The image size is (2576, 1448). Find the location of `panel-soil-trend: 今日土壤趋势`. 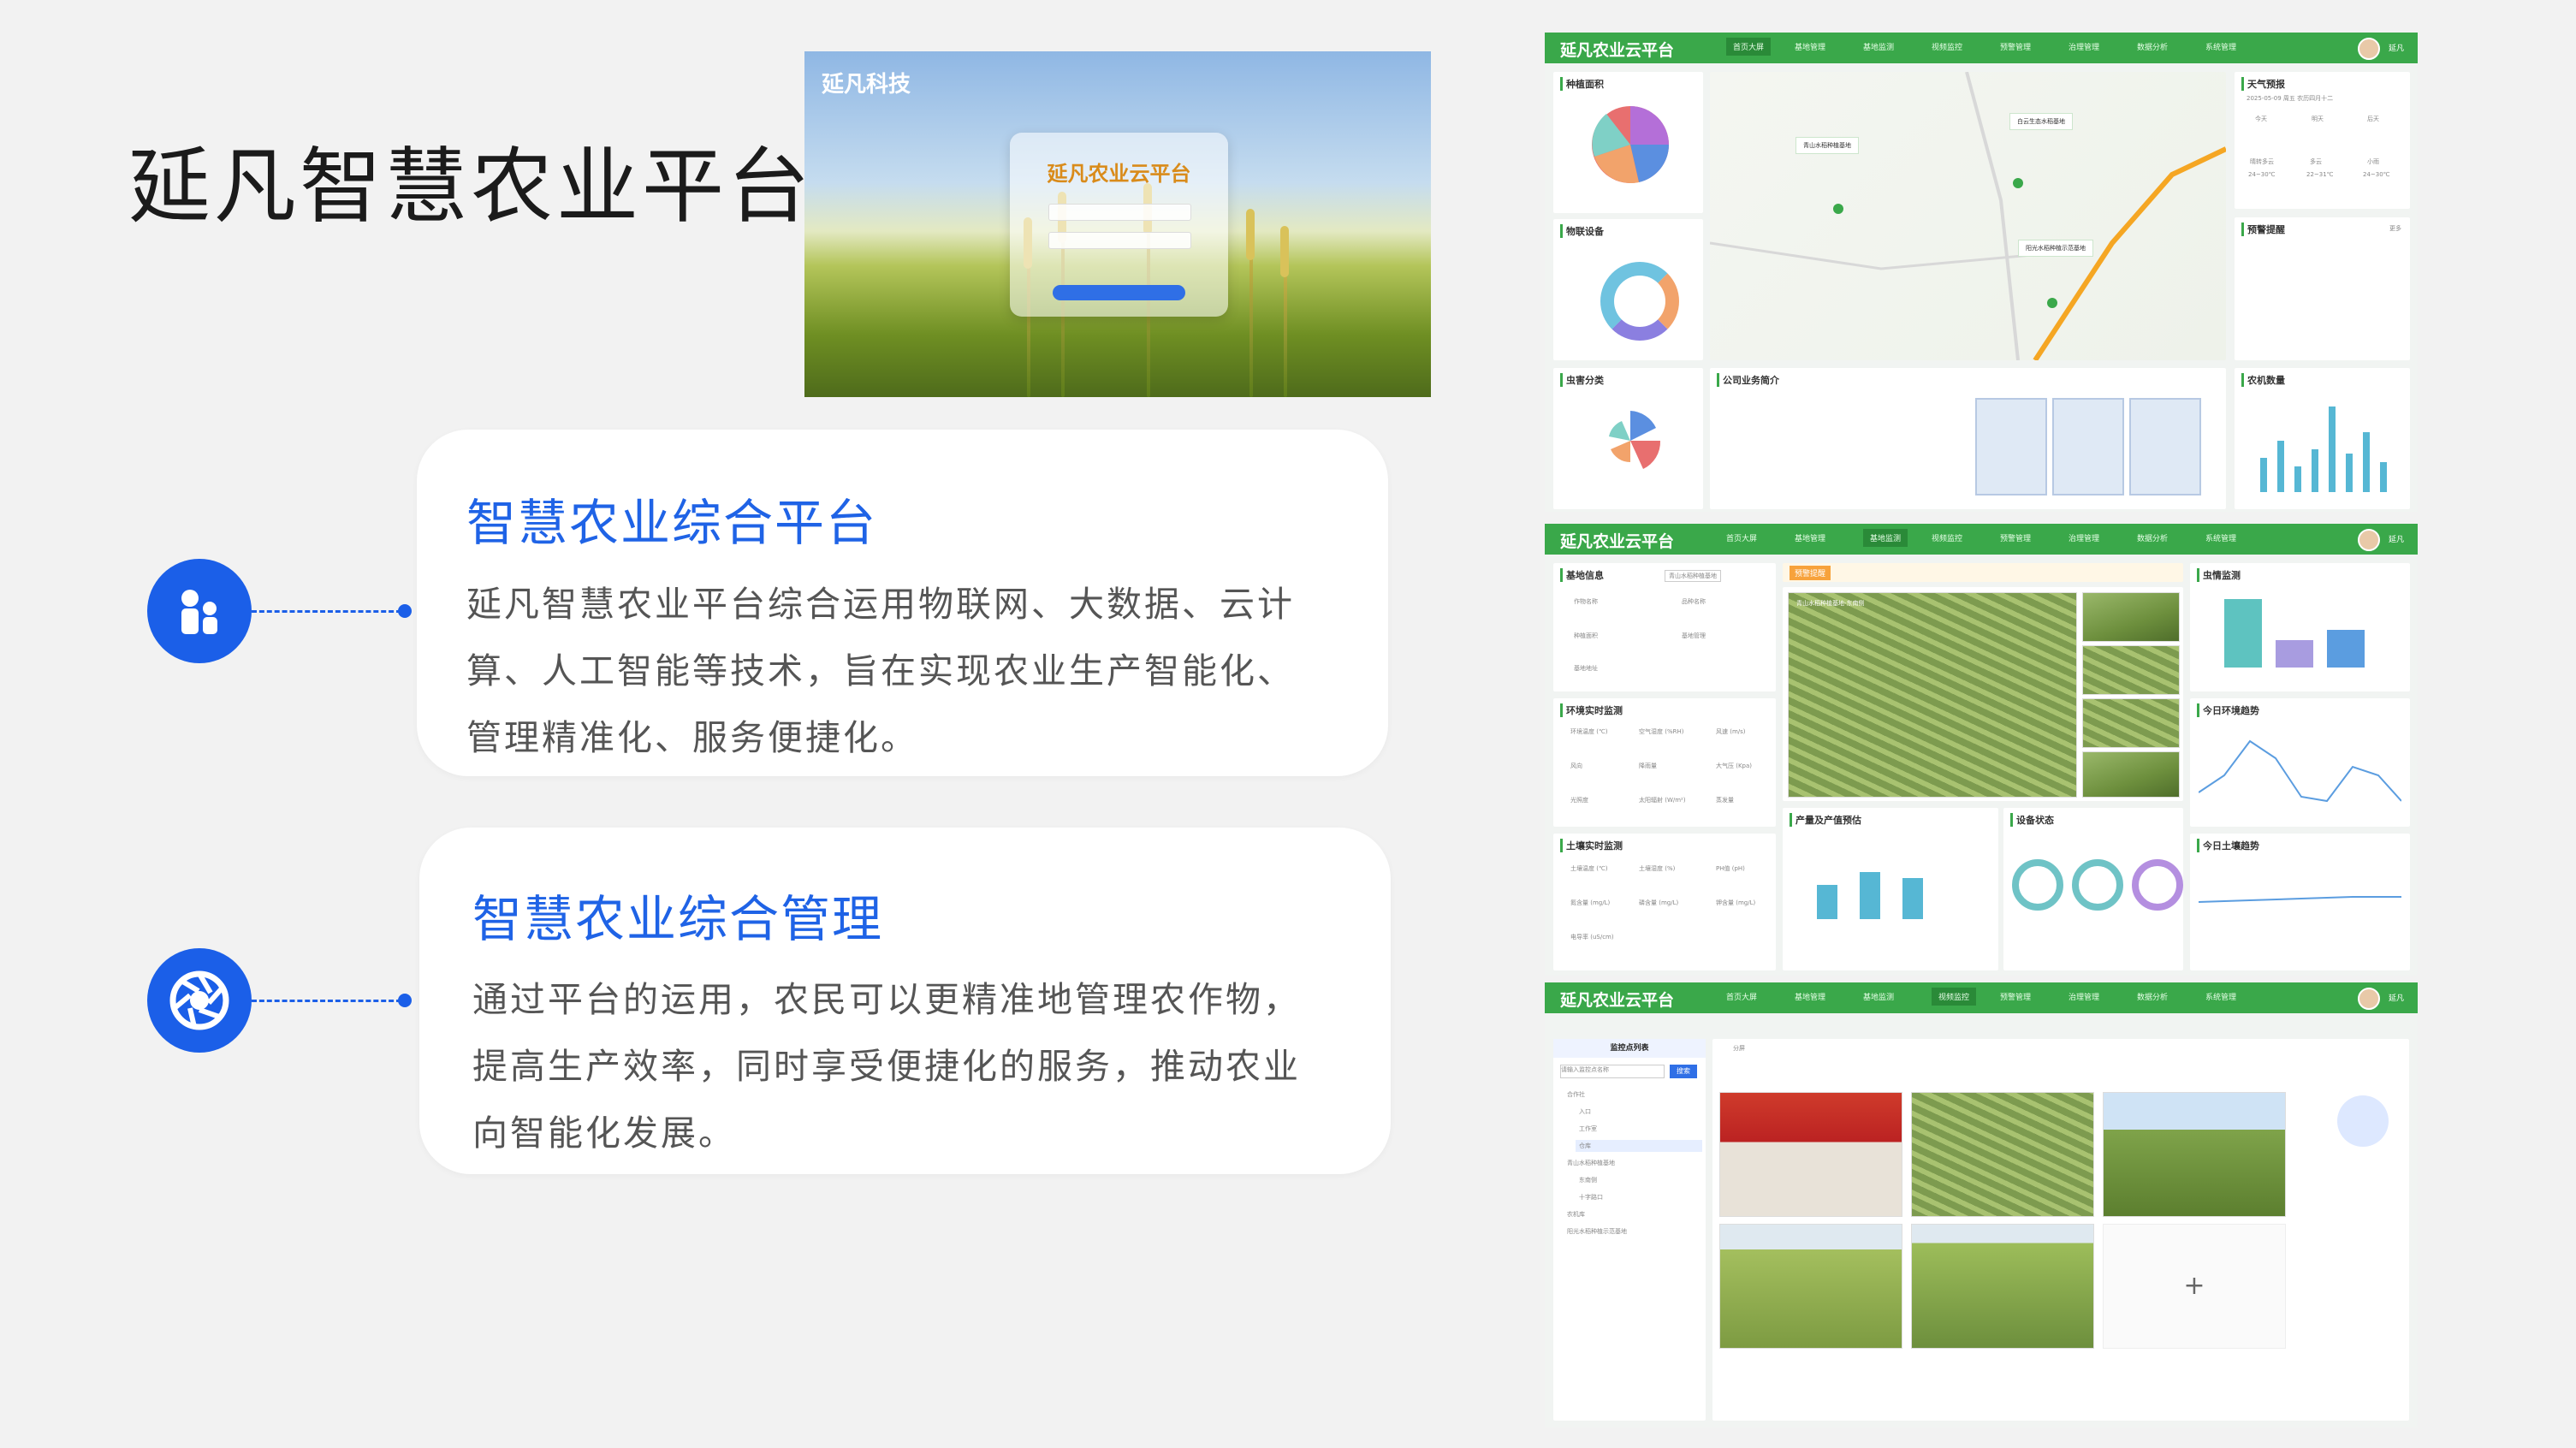

panel-soil-trend: 今日土壤趋势 is located at coordinates (2300, 902).